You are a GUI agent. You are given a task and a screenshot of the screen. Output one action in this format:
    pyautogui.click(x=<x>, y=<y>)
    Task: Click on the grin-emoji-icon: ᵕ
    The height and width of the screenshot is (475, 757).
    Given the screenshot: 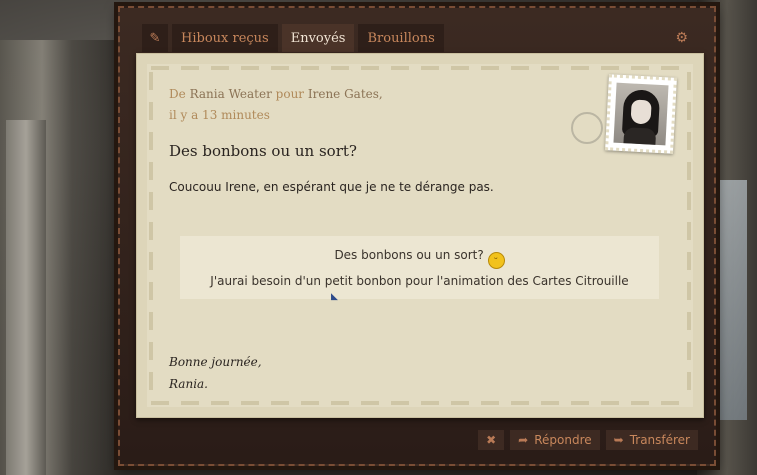 What is the action you would take?
    pyautogui.click(x=496, y=260)
    